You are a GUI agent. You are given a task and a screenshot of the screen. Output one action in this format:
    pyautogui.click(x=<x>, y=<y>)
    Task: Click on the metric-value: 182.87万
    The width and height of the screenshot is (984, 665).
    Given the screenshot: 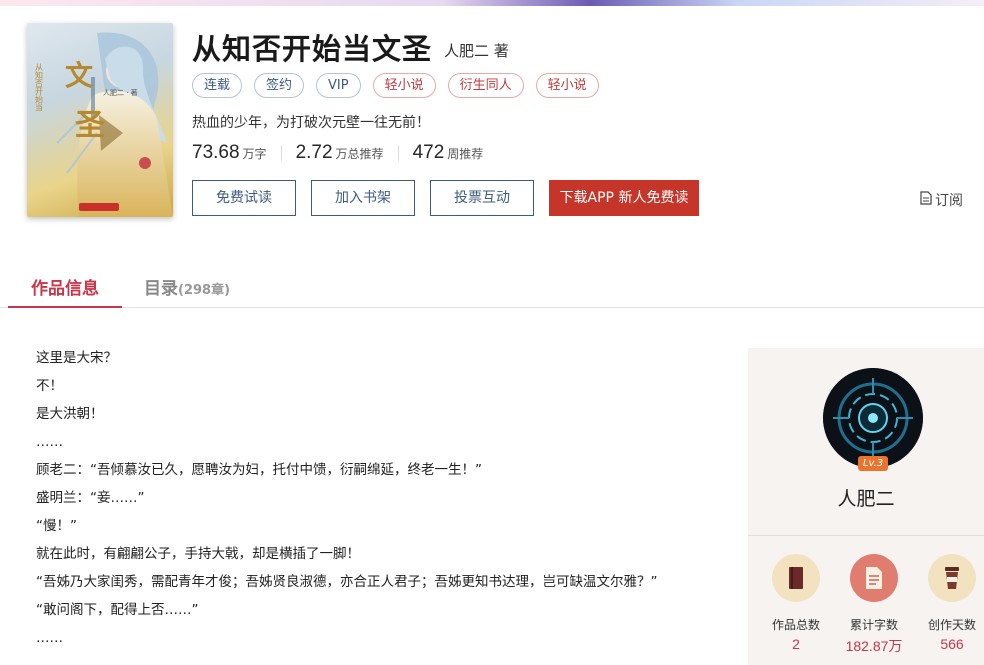 What is the action you would take?
    pyautogui.click(x=874, y=646)
    